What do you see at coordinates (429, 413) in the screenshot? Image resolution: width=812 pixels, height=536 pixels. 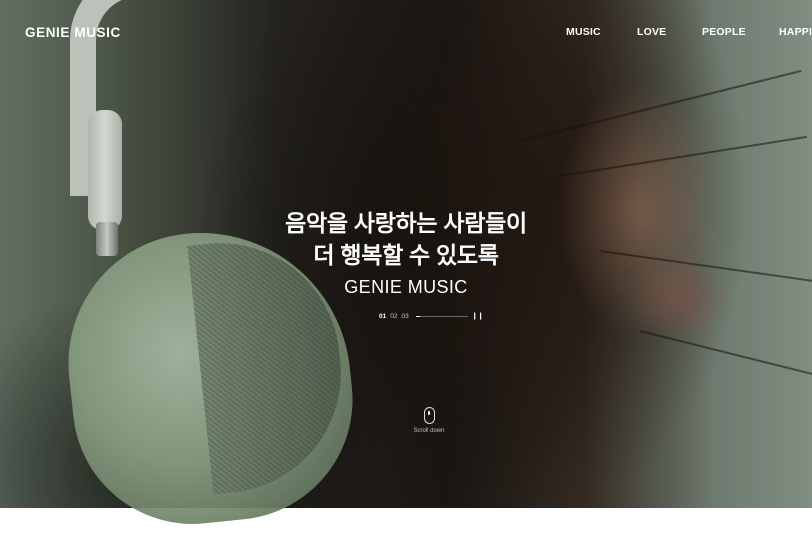 I see `mouse-wheel` at bounding box center [429, 413].